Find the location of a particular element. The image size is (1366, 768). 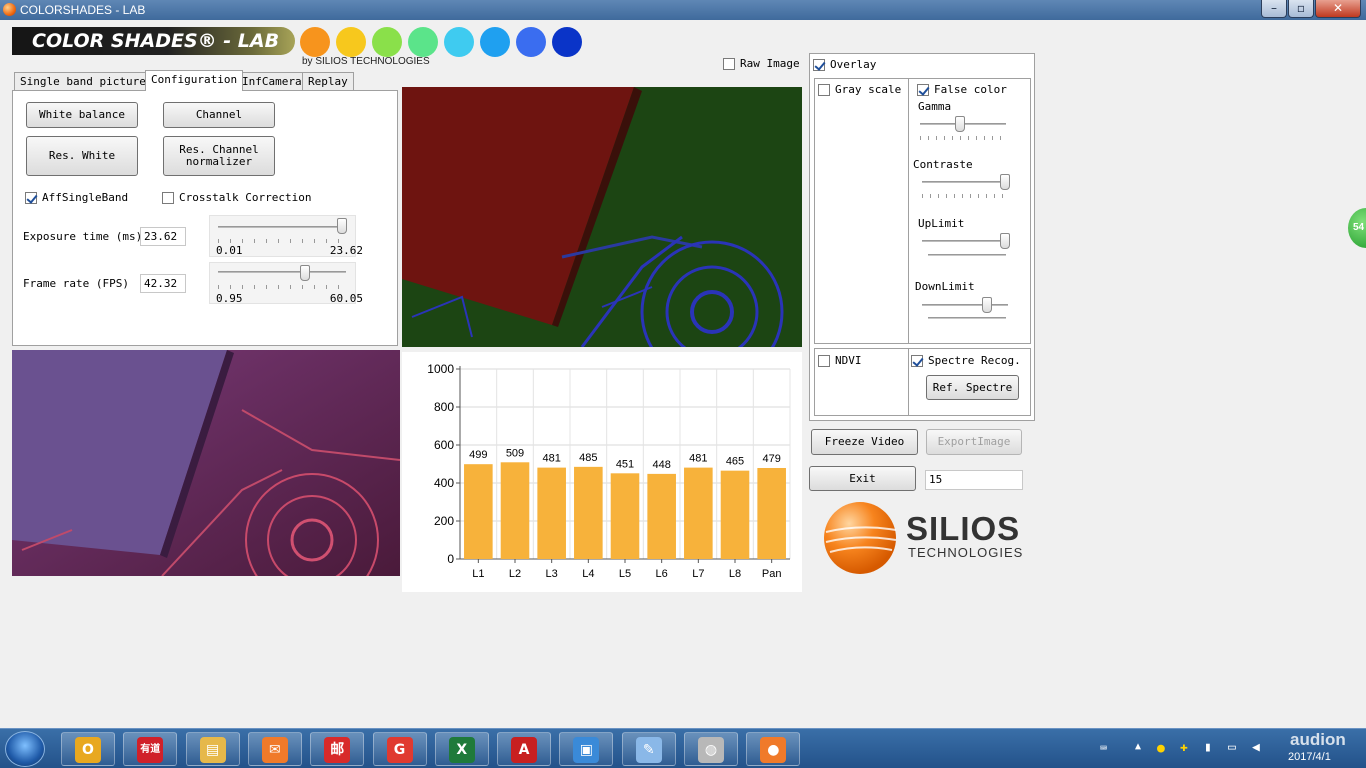

taskbar-colorshades-button: ● is located at coordinates (773, 749).